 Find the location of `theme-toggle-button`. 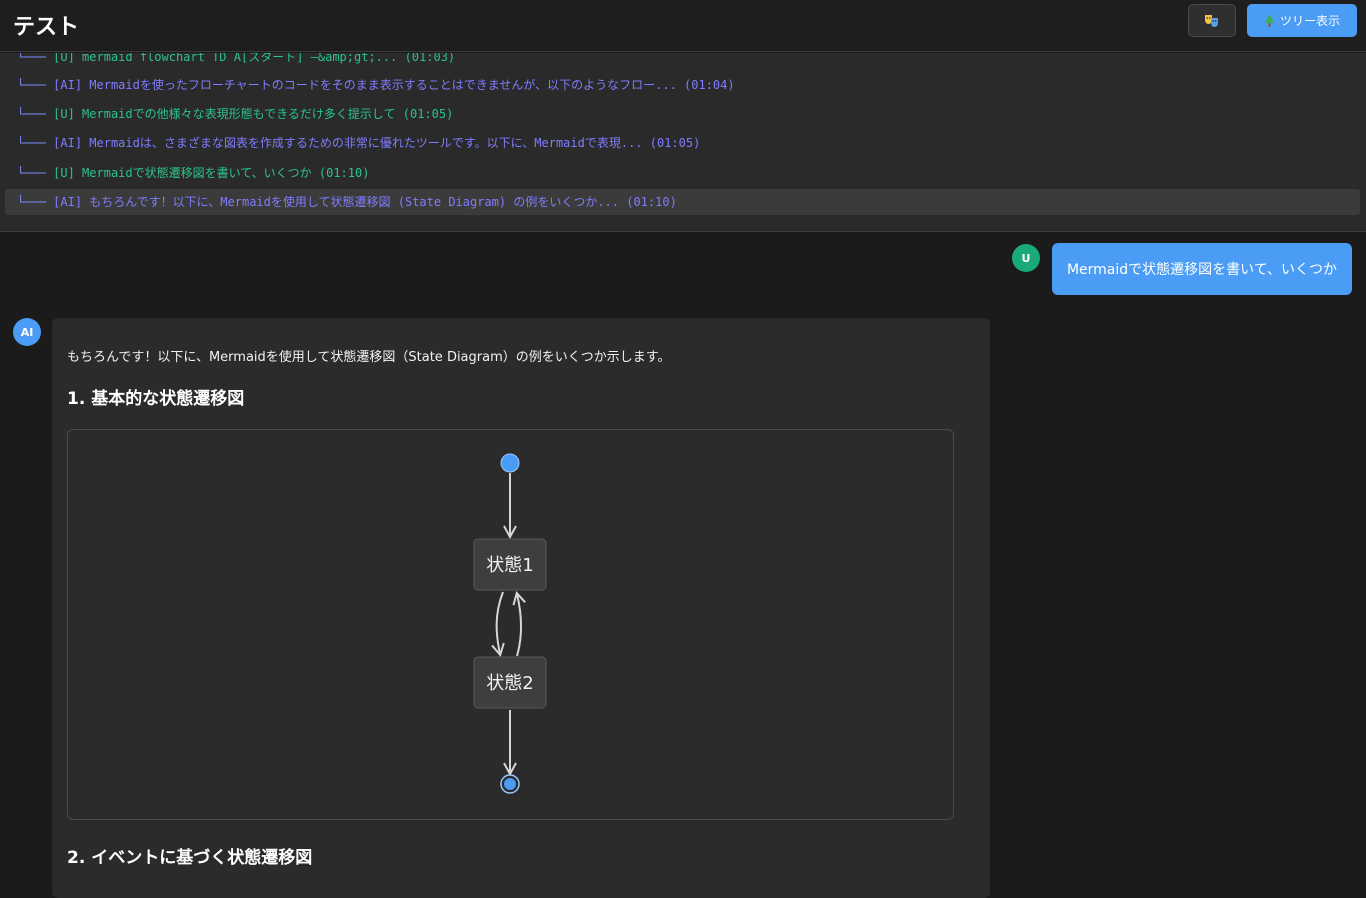

theme-toggle-button is located at coordinates (1212, 20).